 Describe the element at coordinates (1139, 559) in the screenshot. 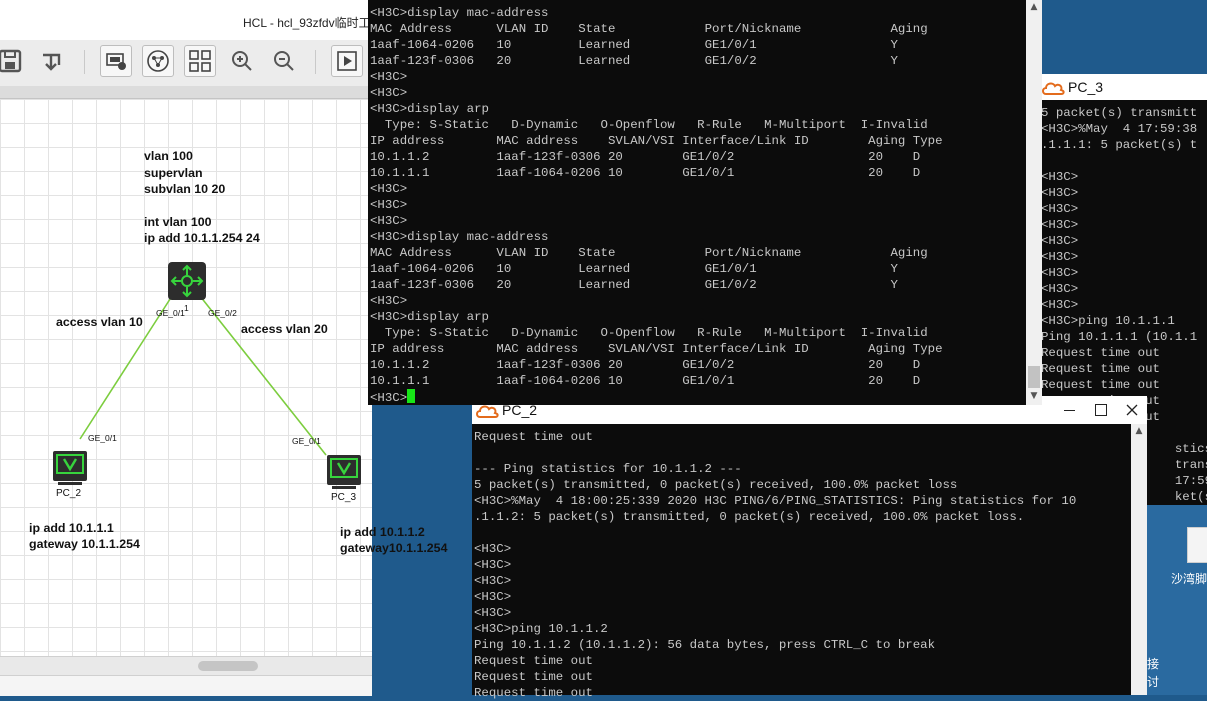

I see `pc2-vertical-scrollbar: ▲` at that location.